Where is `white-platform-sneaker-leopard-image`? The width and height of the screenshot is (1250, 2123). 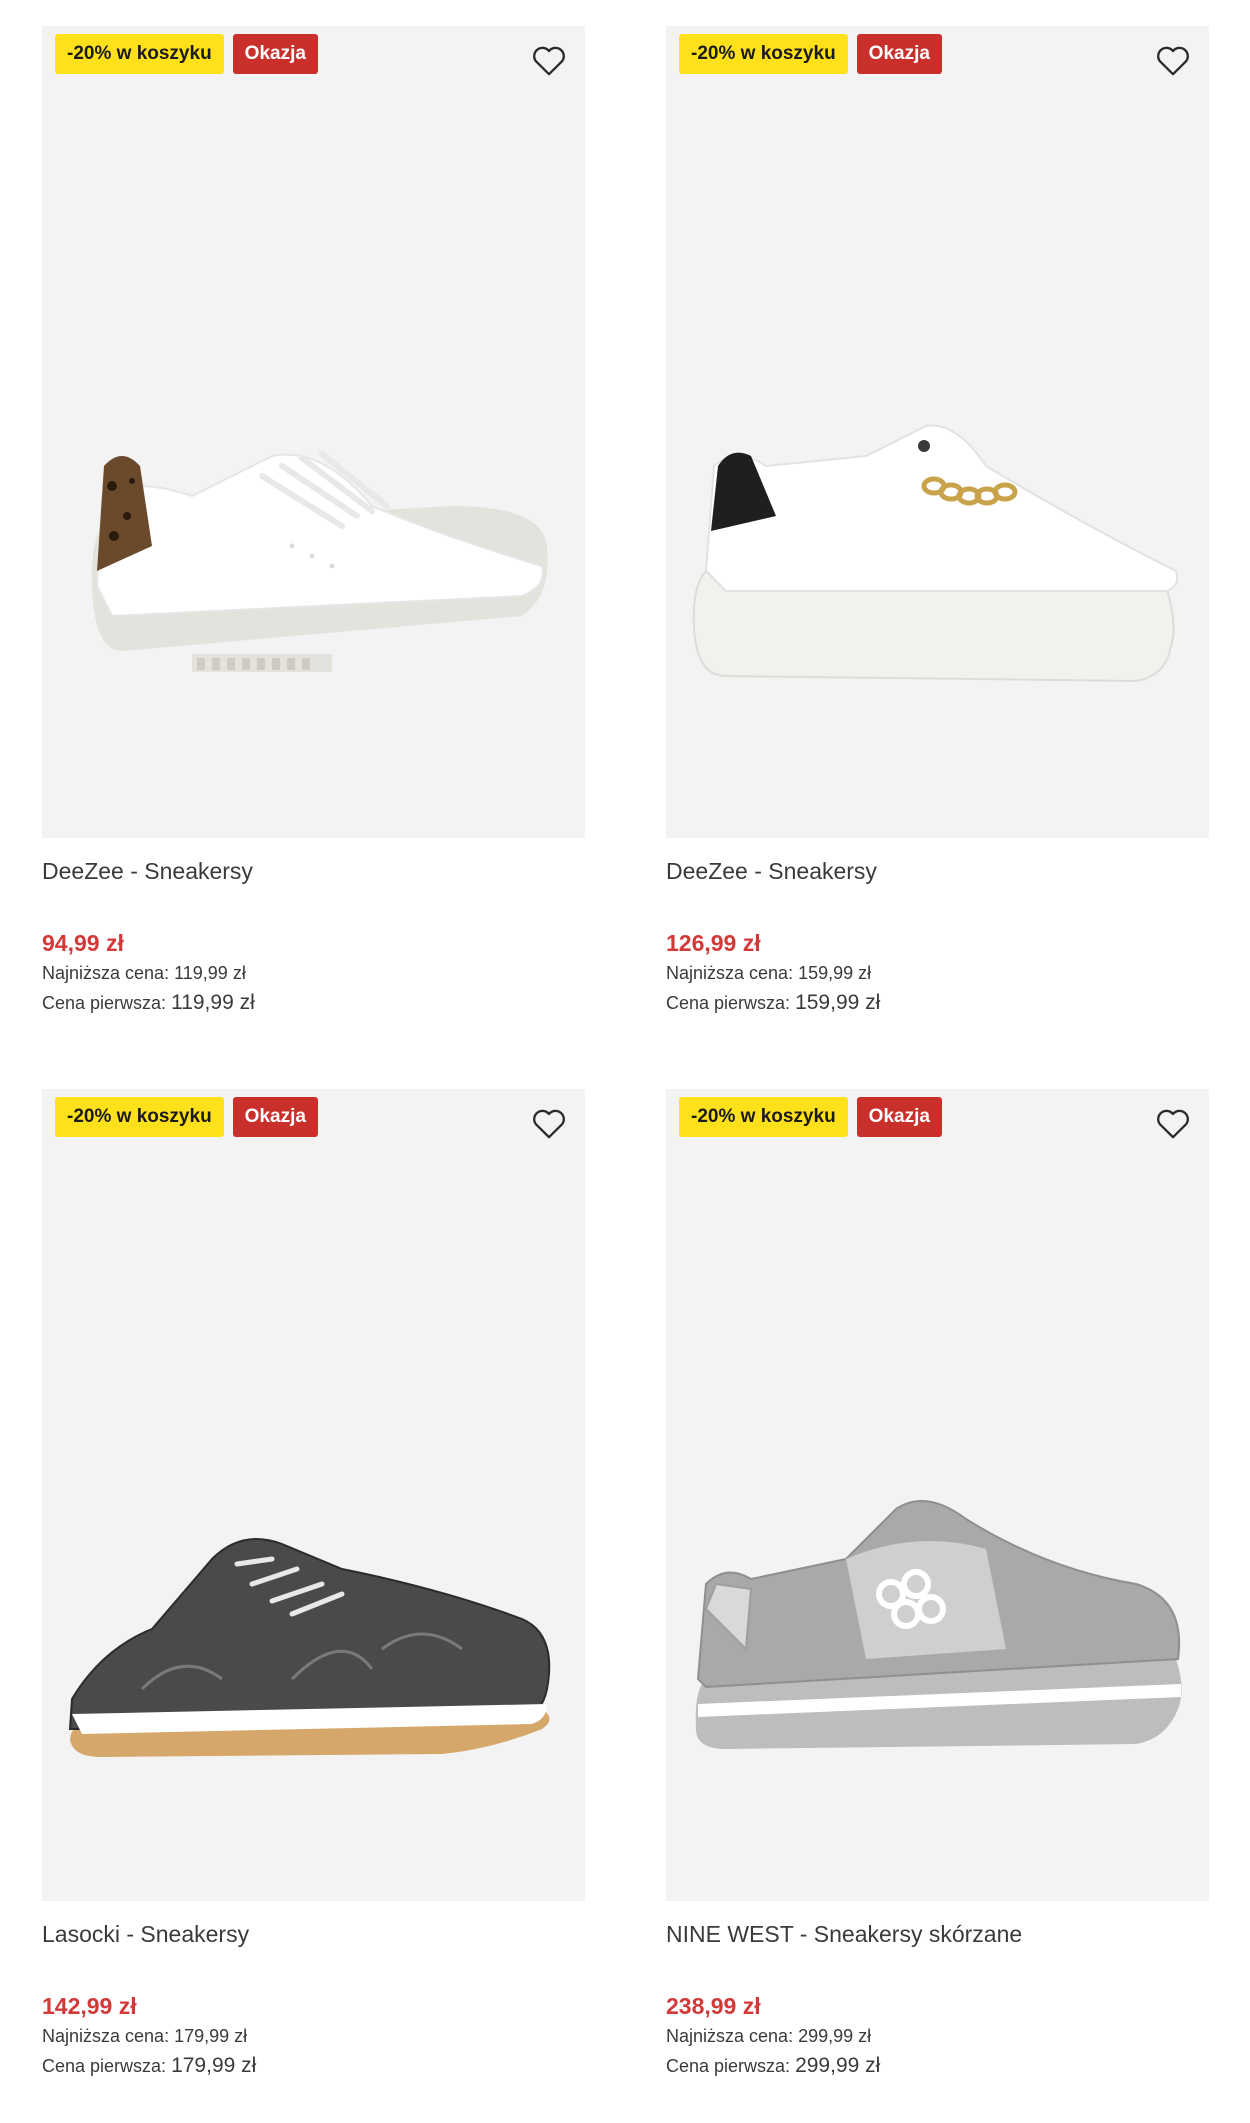 white-platform-sneaker-leopard-image is located at coordinates (319, 561).